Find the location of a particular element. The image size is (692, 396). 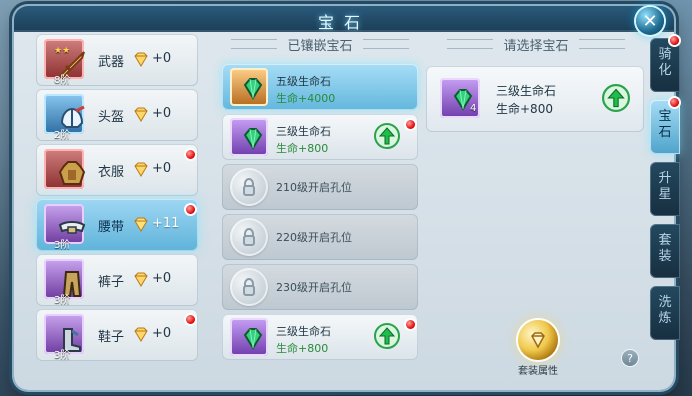

window-title: 宝石 is located at coordinates (343, 22).